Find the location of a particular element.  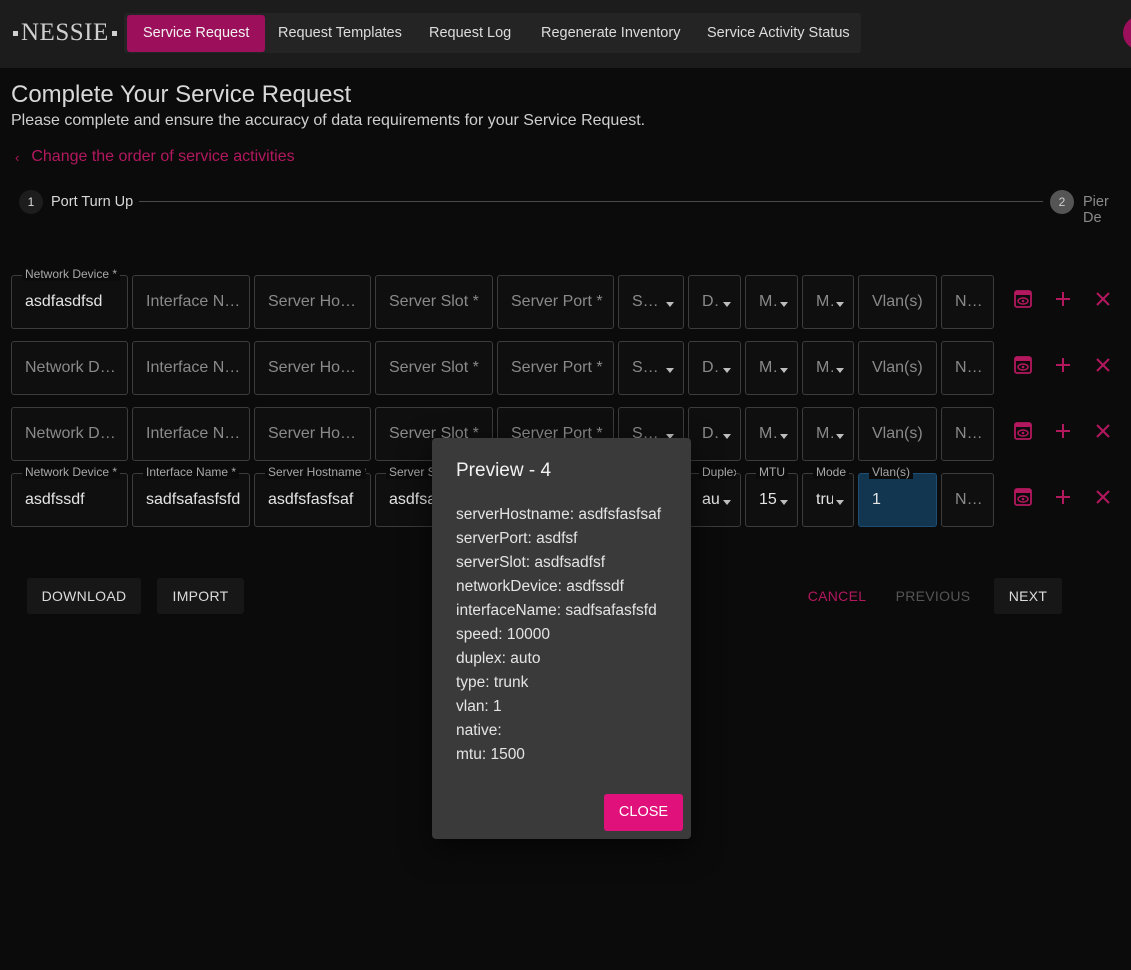

interface-name-field: Interface Name * sadfsafasfsfd is located at coordinates (191, 496).